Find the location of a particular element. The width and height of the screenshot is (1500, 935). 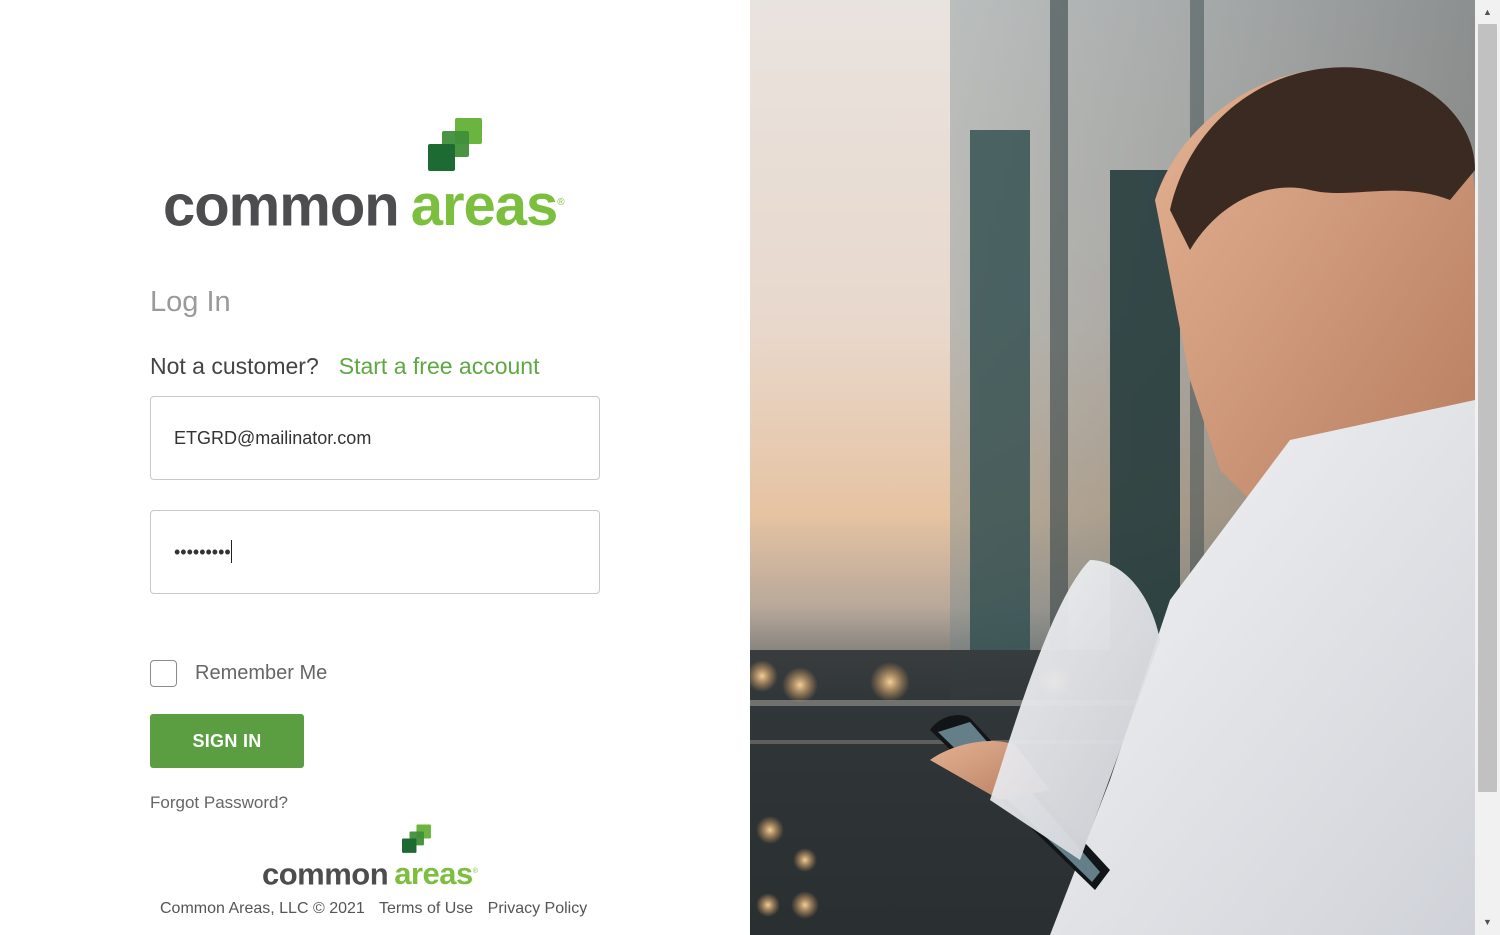

email-field is located at coordinates (375, 438).